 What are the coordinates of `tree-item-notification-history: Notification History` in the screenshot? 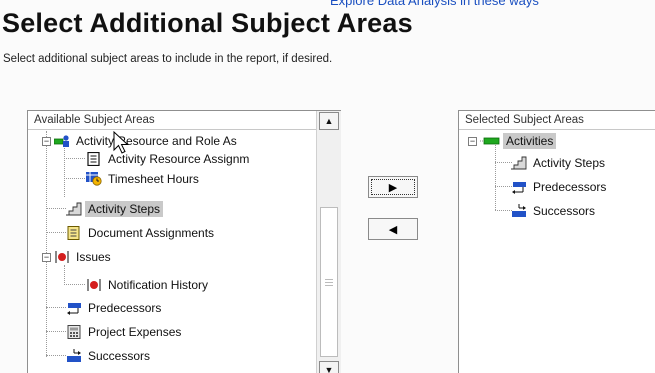 It's located at (148, 285).